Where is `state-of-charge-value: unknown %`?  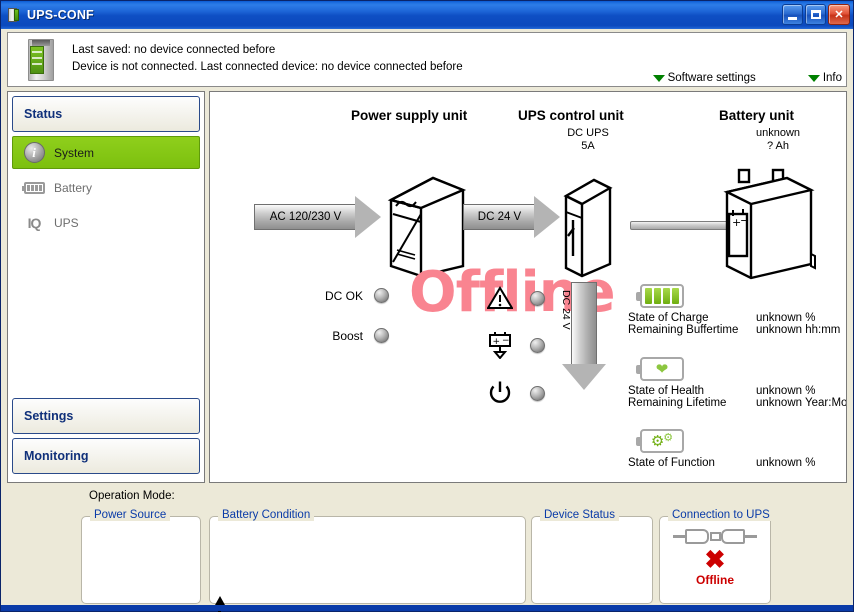
state-of-charge-value: unknown % is located at coordinates (786, 318).